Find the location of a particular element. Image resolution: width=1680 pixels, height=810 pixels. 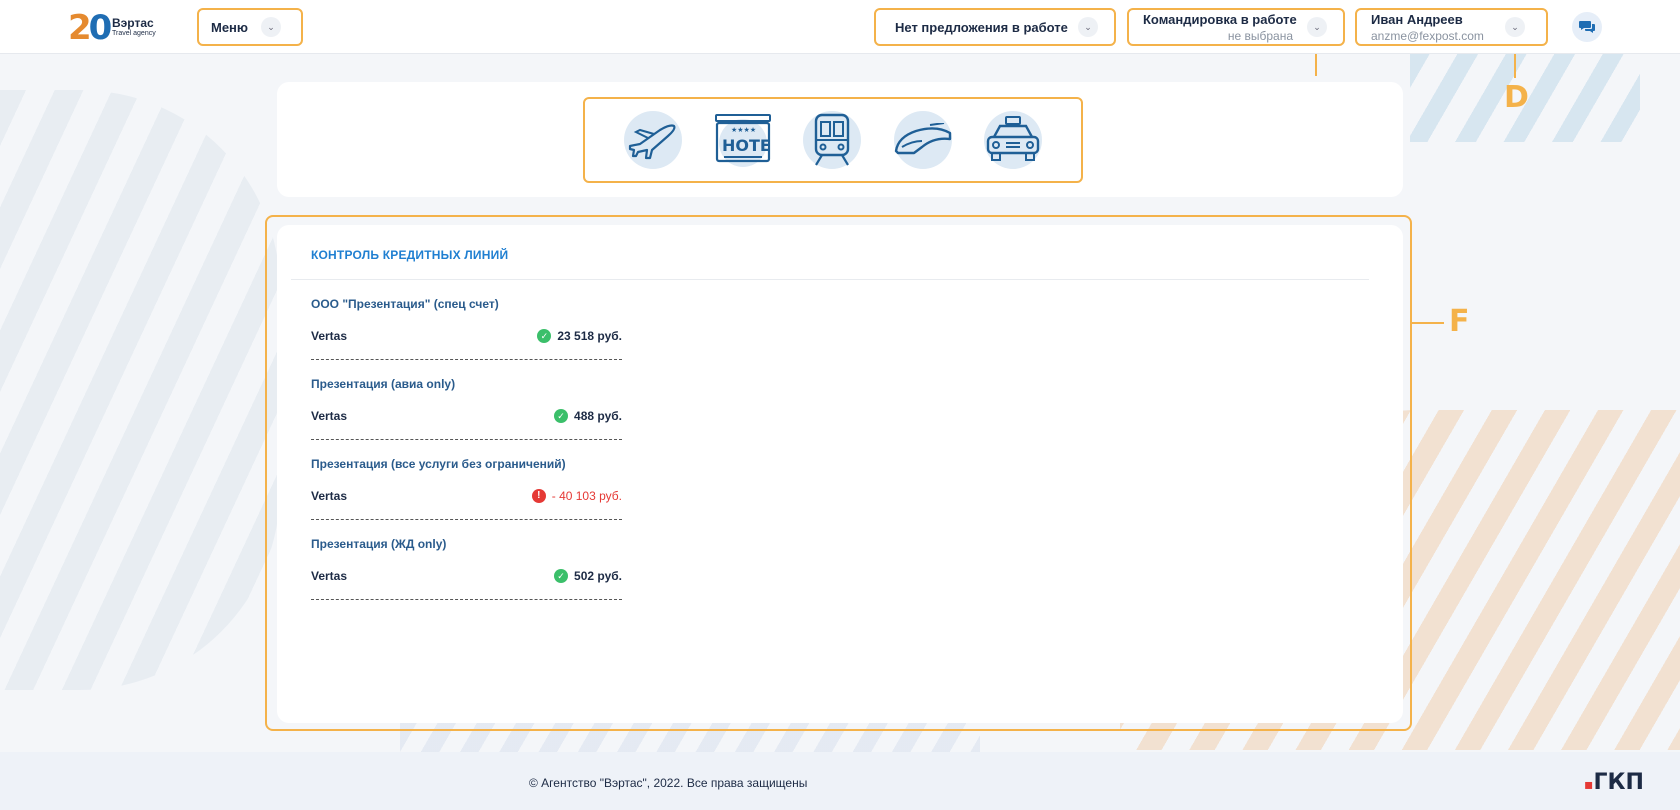

warning-icon: ! is located at coordinates (538, 496).